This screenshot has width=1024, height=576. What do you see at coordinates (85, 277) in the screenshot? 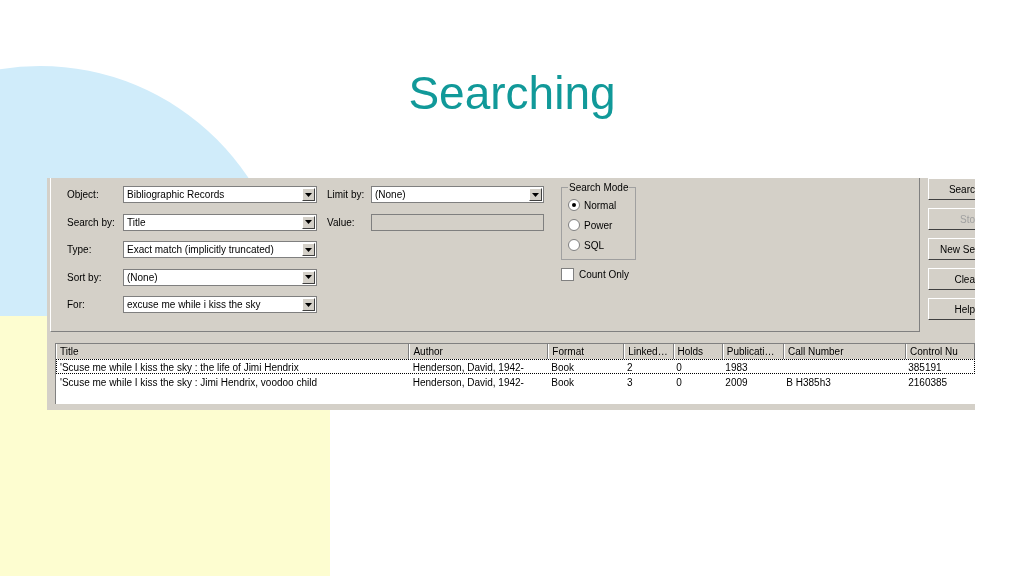
I see `field-label: Sort by:` at bounding box center [85, 277].